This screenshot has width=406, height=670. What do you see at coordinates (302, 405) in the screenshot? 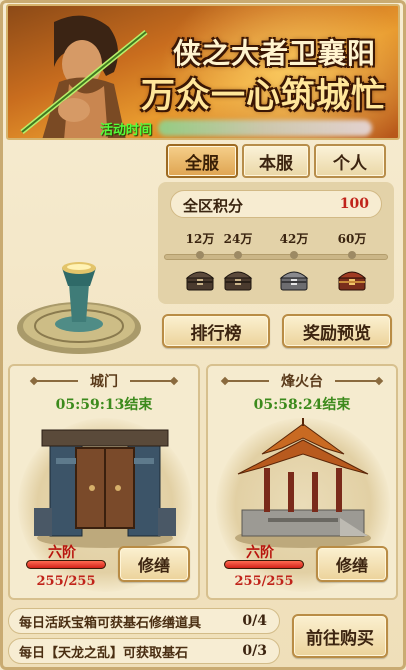
I see `building-timer: 05:58:24结束` at bounding box center [302, 405].